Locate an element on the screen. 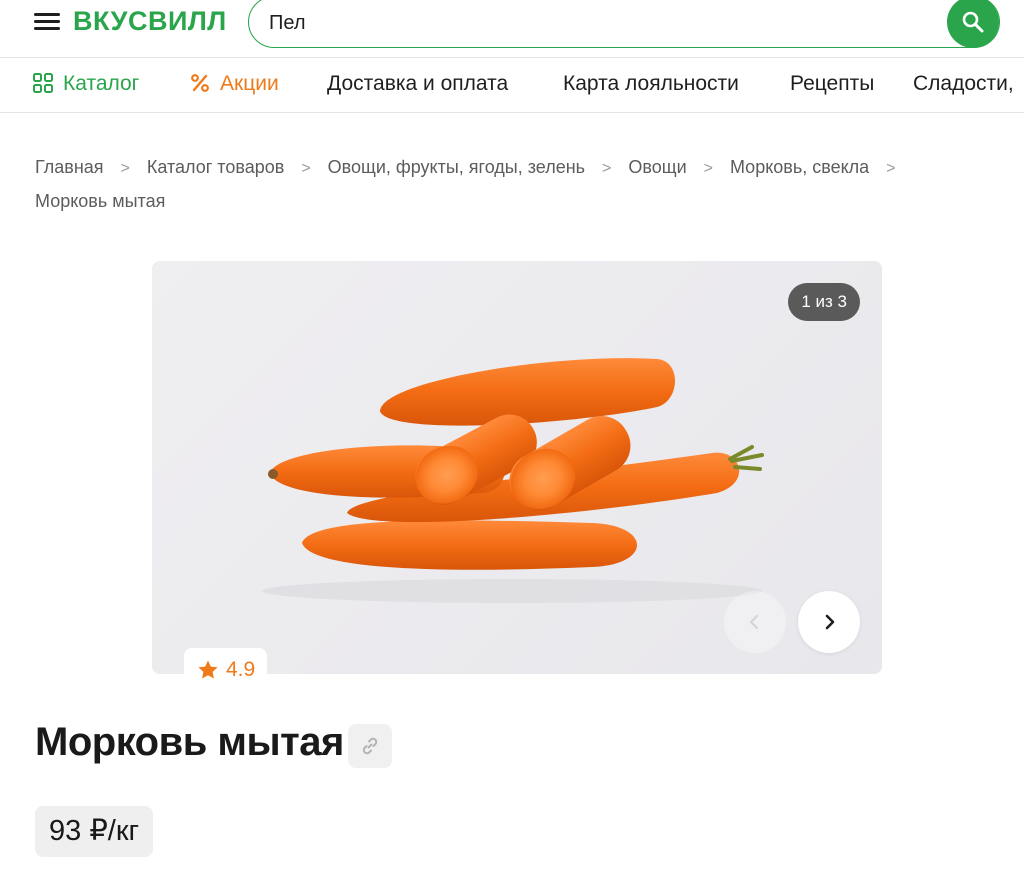 The image size is (1024, 871). link-icon is located at coordinates (370, 746).